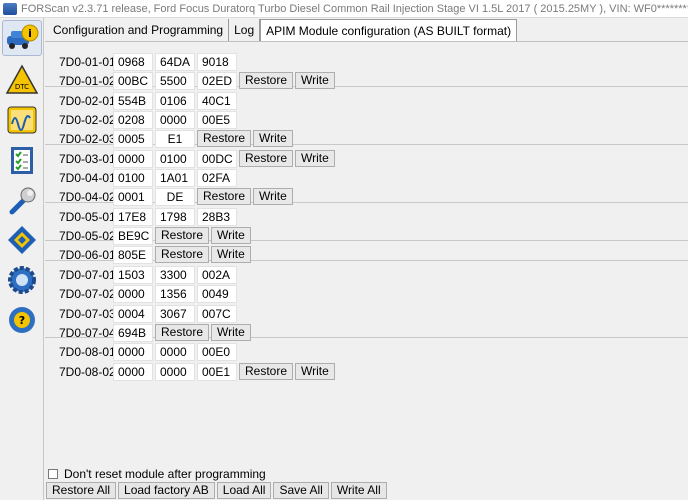  Describe the element at coordinates (217, 119) in the screenshot. I see `hex-value-field: 00E5` at that location.